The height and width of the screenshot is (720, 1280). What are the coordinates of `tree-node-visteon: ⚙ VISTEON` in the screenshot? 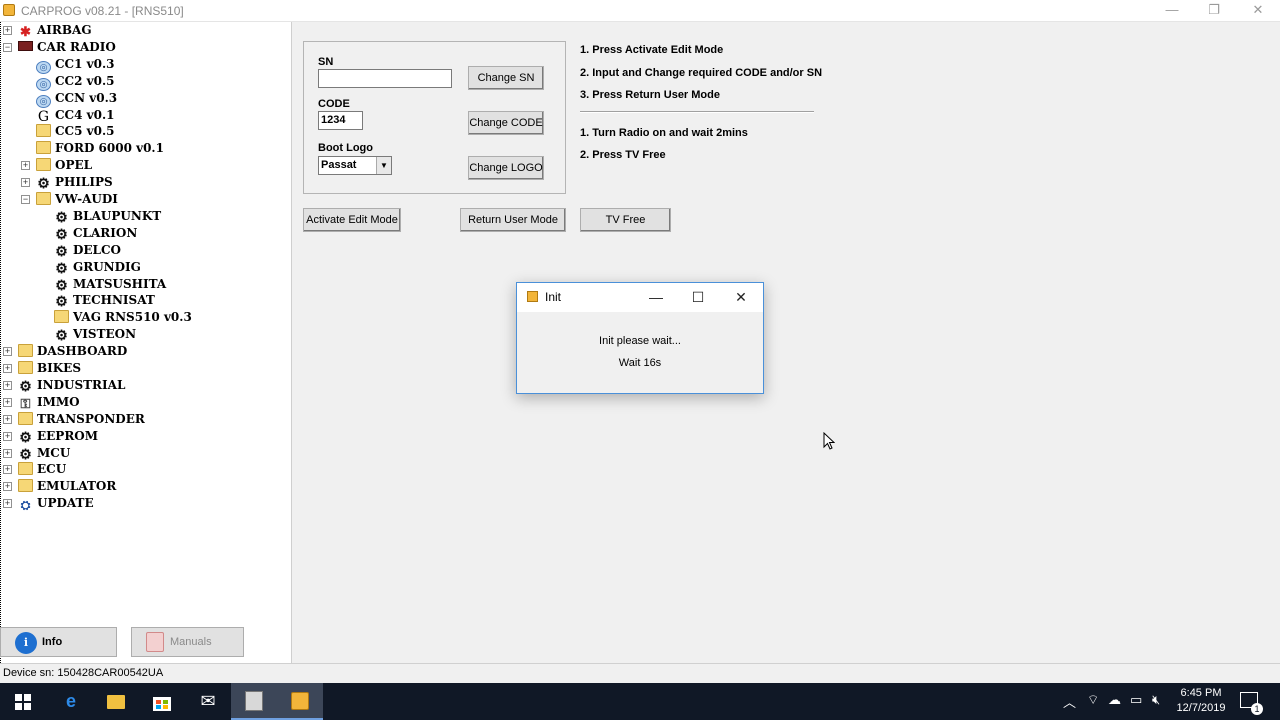 It's located at (95, 334).